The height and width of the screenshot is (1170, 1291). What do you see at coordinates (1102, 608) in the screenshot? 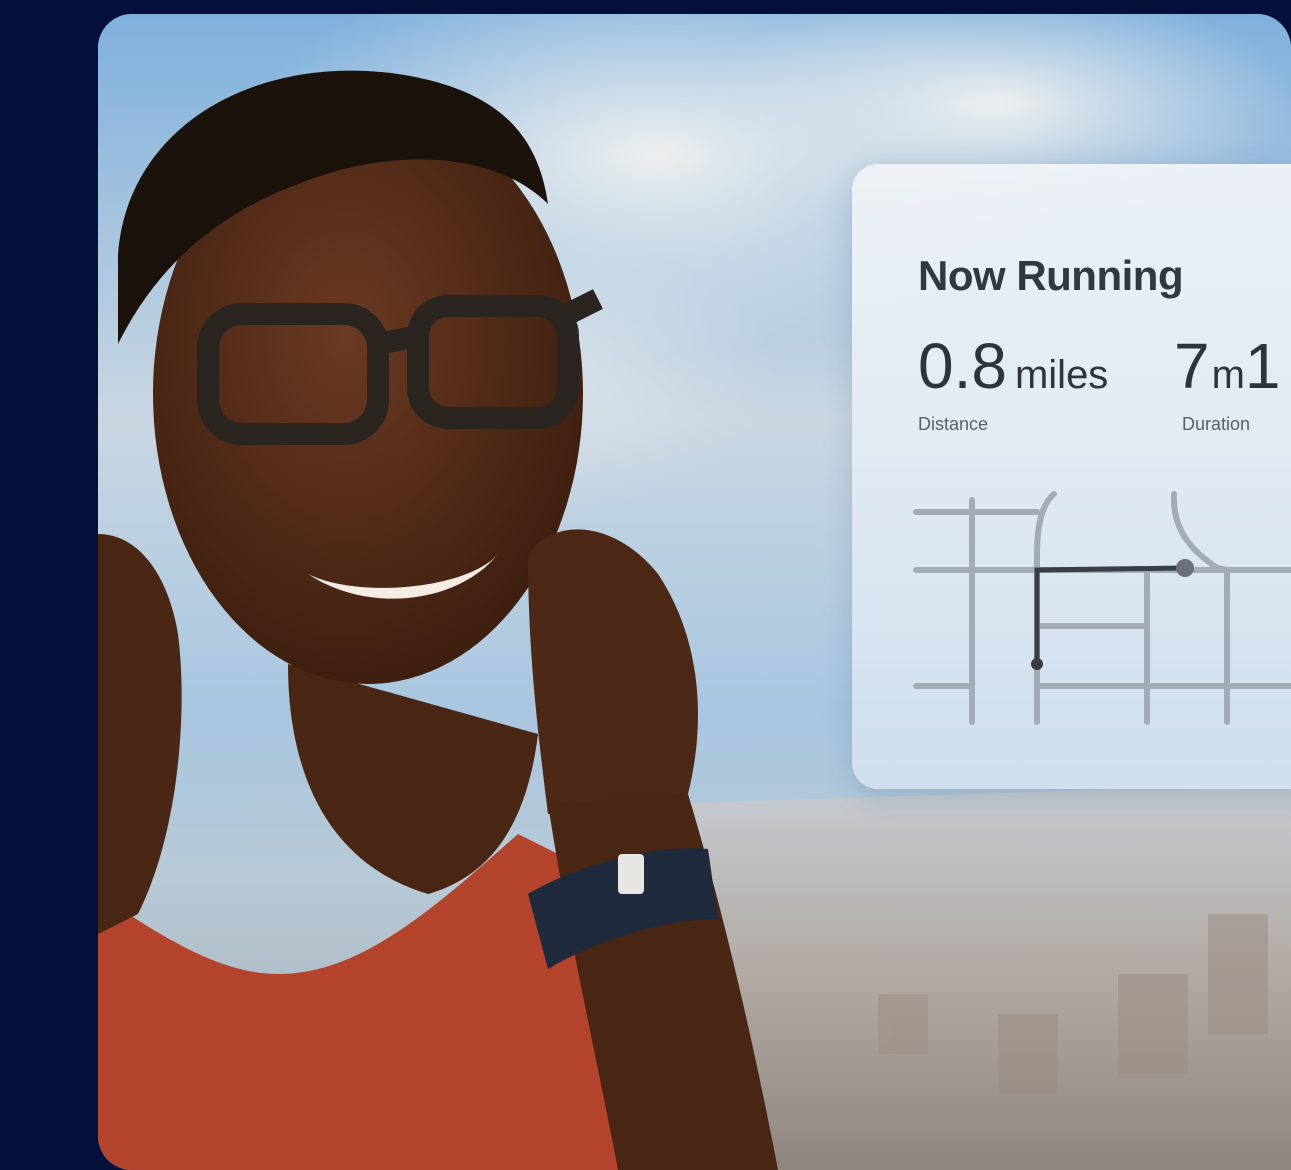
I see `route-map-icon` at bounding box center [1102, 608].